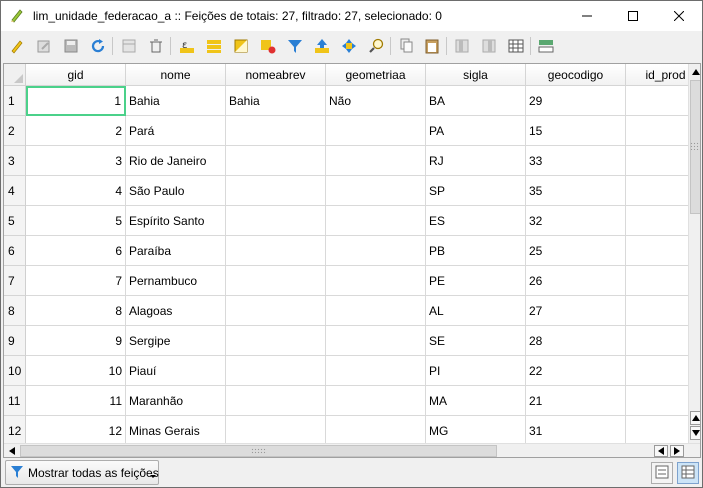 The width and height of the screenshot is (703, 488). What do you see at coordinates (15, 311) in the screenshot?
I see `row-header: 8` at bounding box center [15, 311].